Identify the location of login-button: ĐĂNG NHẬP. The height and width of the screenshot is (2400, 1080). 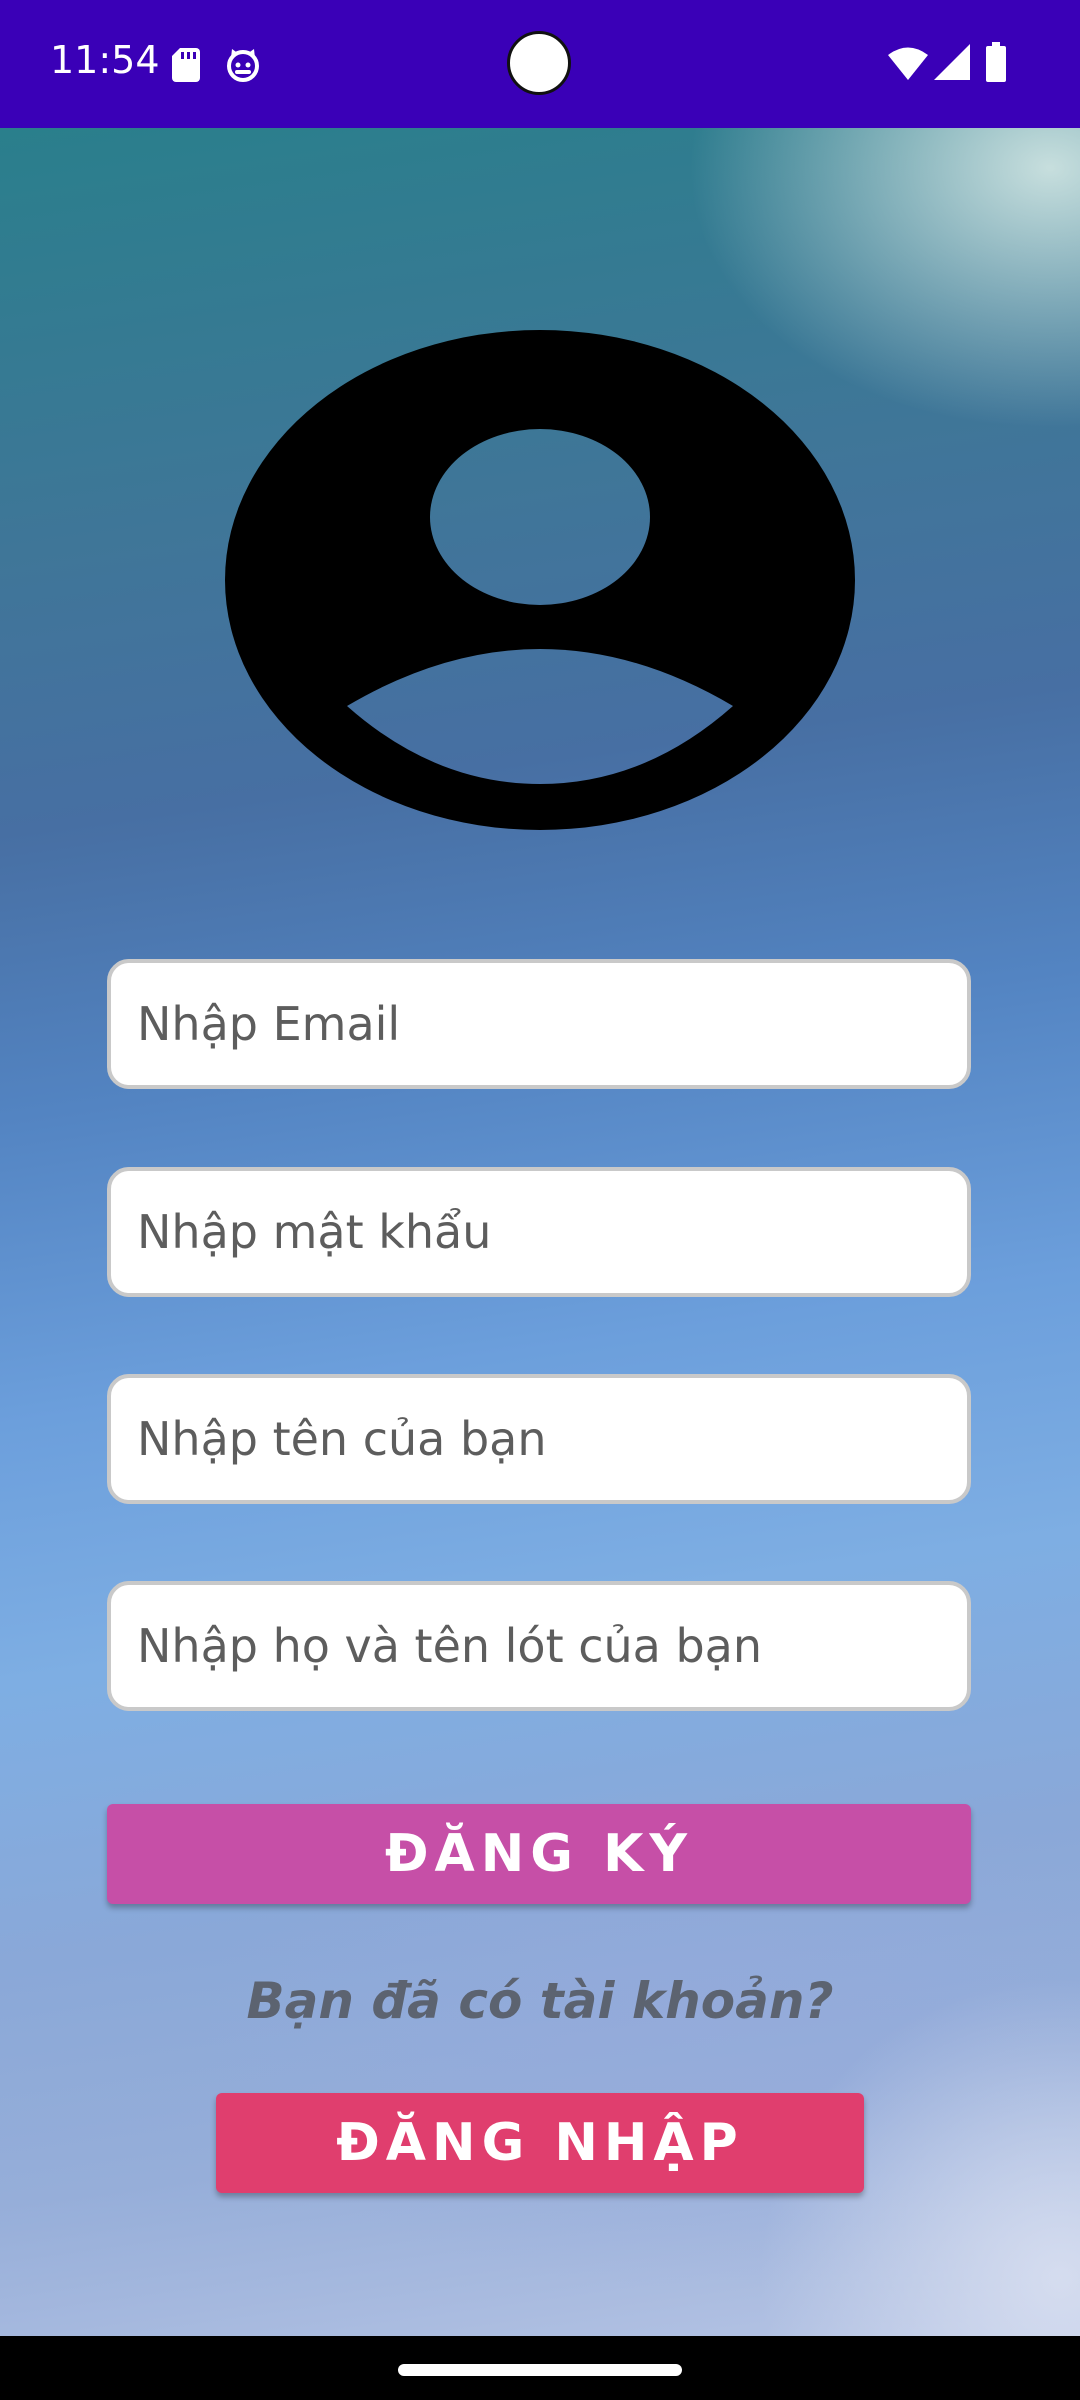
(540, 2143).